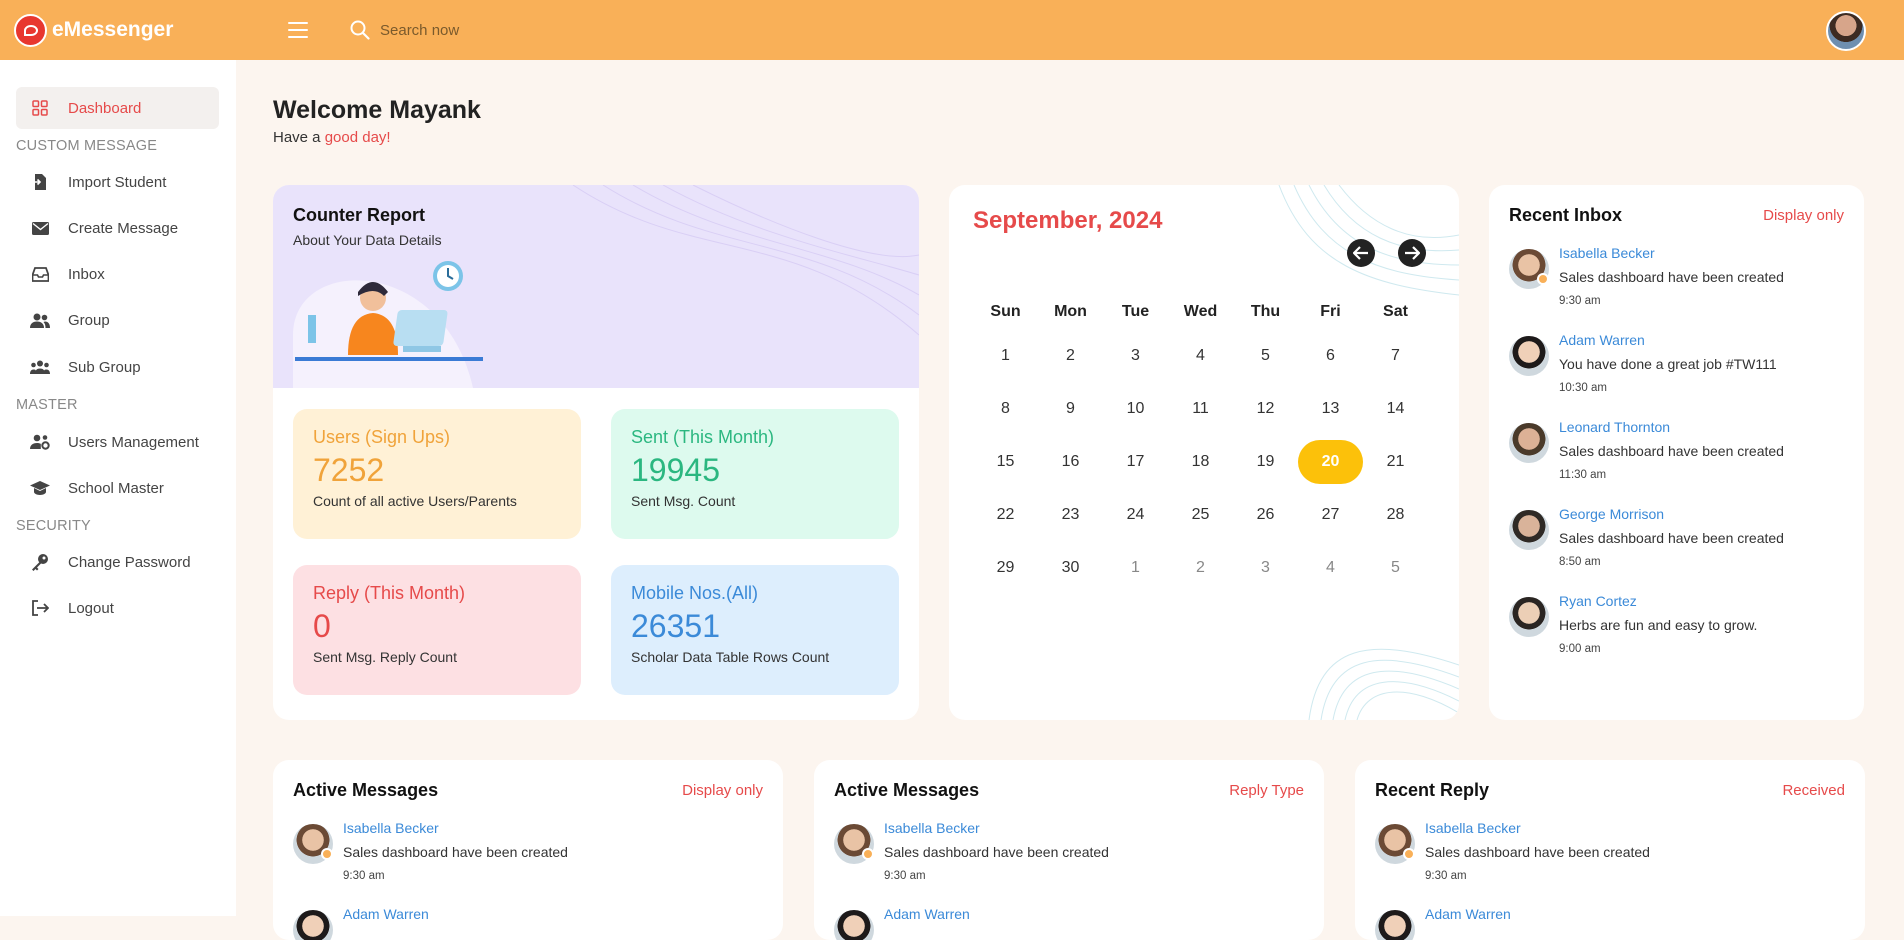 This screenshot has height=940, width=1904. I want to click on sidebar-item-users-management: Users Management, so click(117, 442).